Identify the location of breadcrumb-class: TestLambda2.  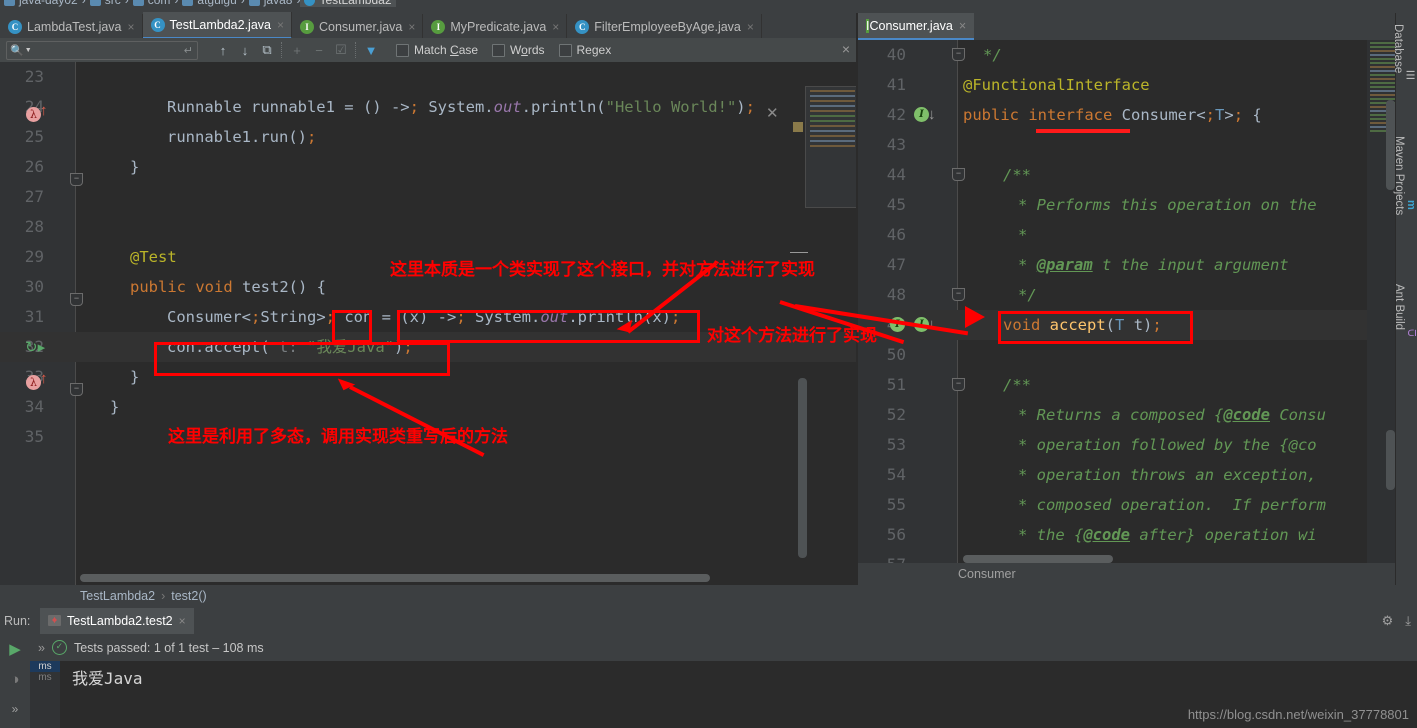
(117, 596).